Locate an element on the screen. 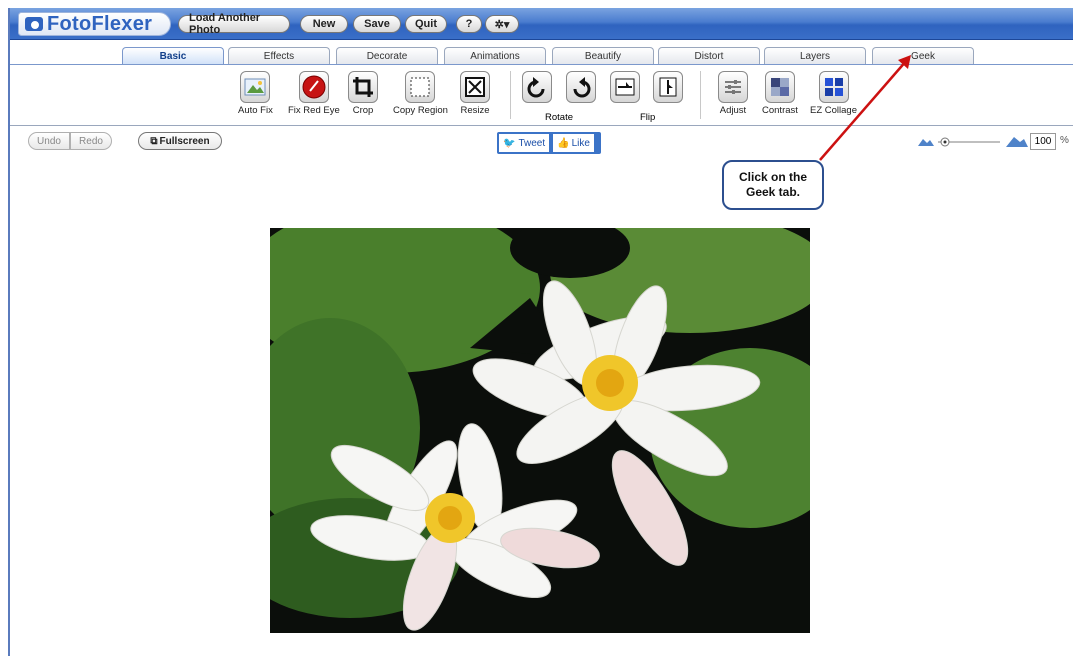  tab-beautify: Beautify is located at coordinates (603, 56).